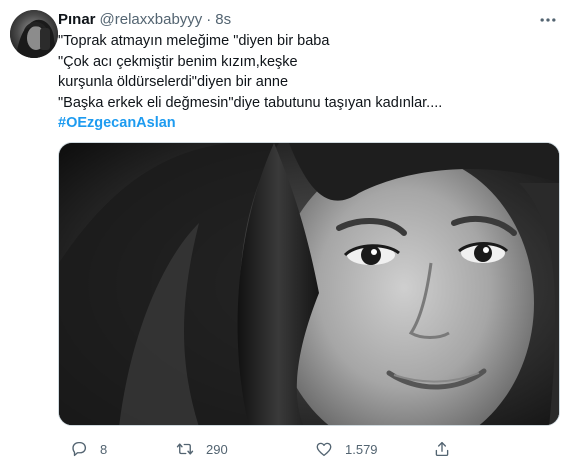 Image resolution: width=574 pixels, height=472 pixels. Describe the element at coordinates (308, 123) in the screenshot. I see `hashtag-link: #OEzgecanAslan` at that location.